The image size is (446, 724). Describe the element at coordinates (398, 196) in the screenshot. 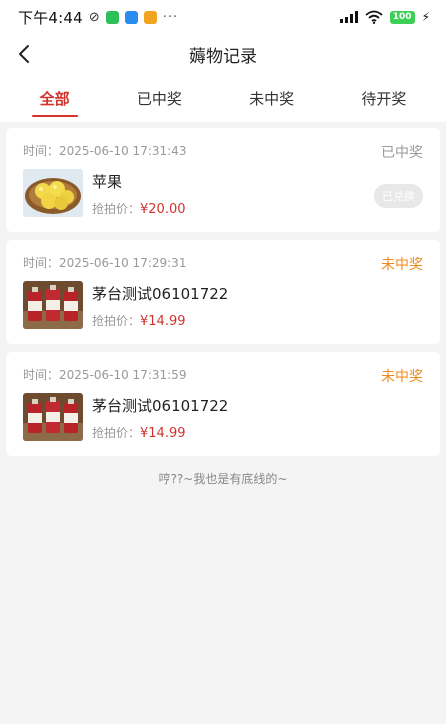

I see `redeemed-button: 已兑换` at that location.